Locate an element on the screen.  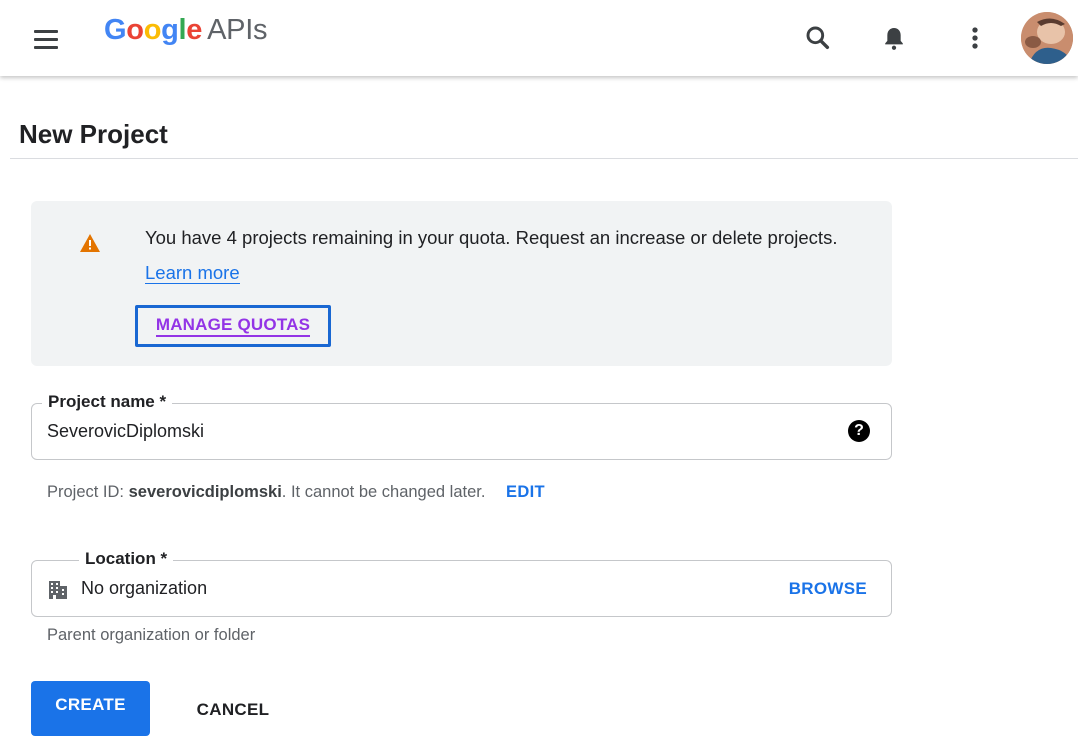
cancel-button: CANCEL is located at coordinates (233, 710).